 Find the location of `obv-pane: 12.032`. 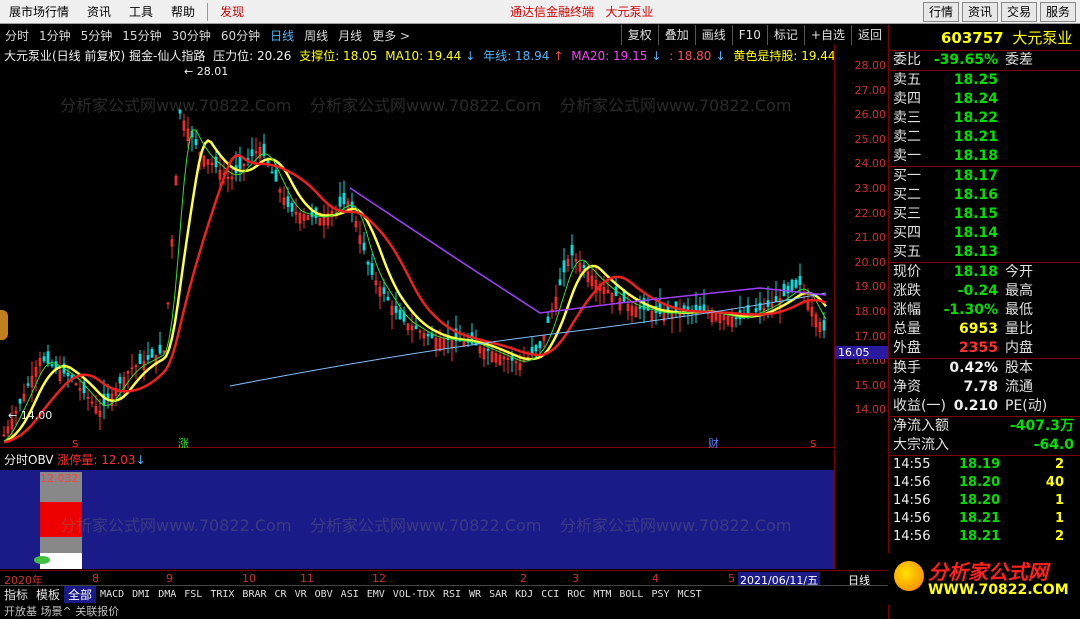

obv-pane: 12.032 is located at coordinates (417, 519).